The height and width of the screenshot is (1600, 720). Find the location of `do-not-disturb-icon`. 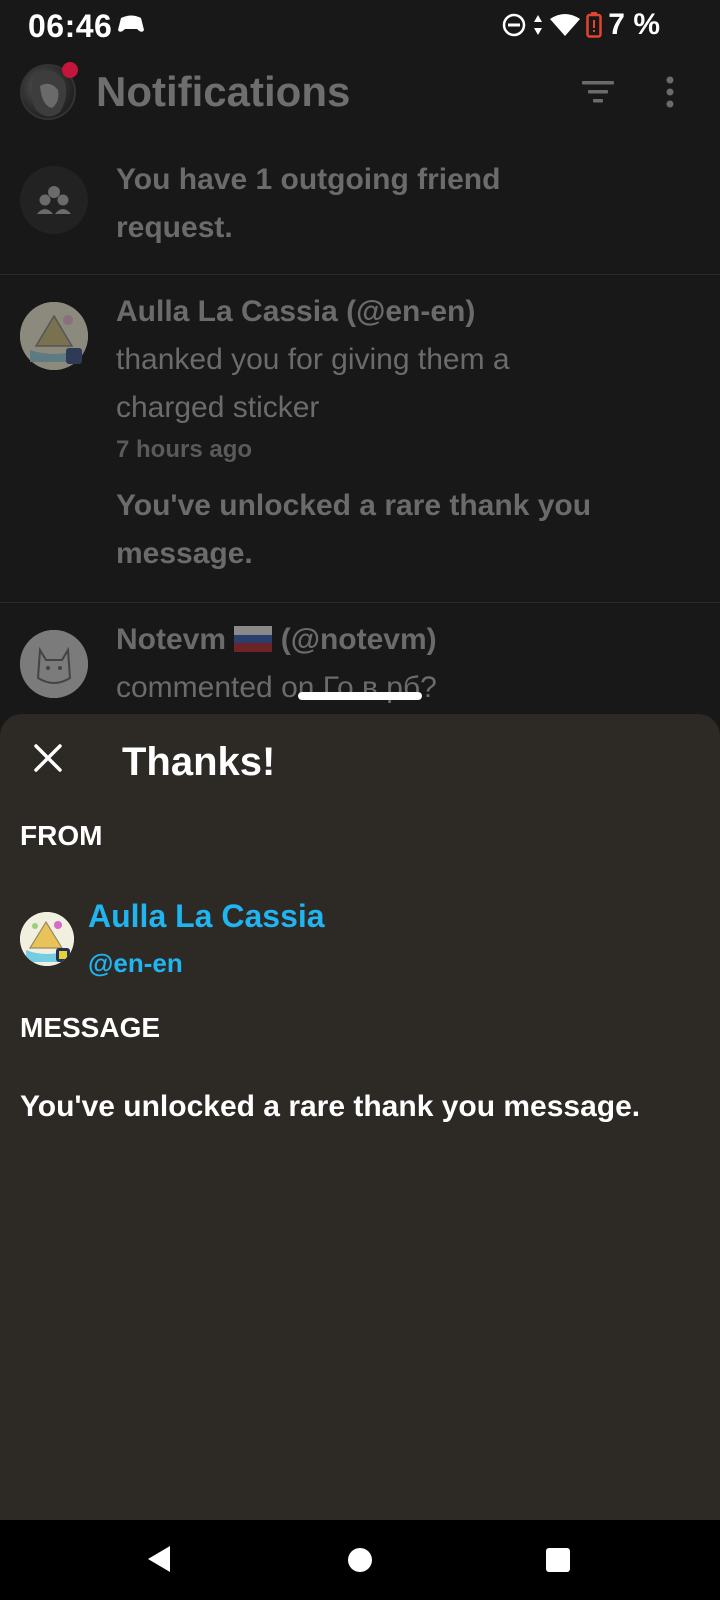

do-not-disturb-icon is located at coordinates (514, 25).